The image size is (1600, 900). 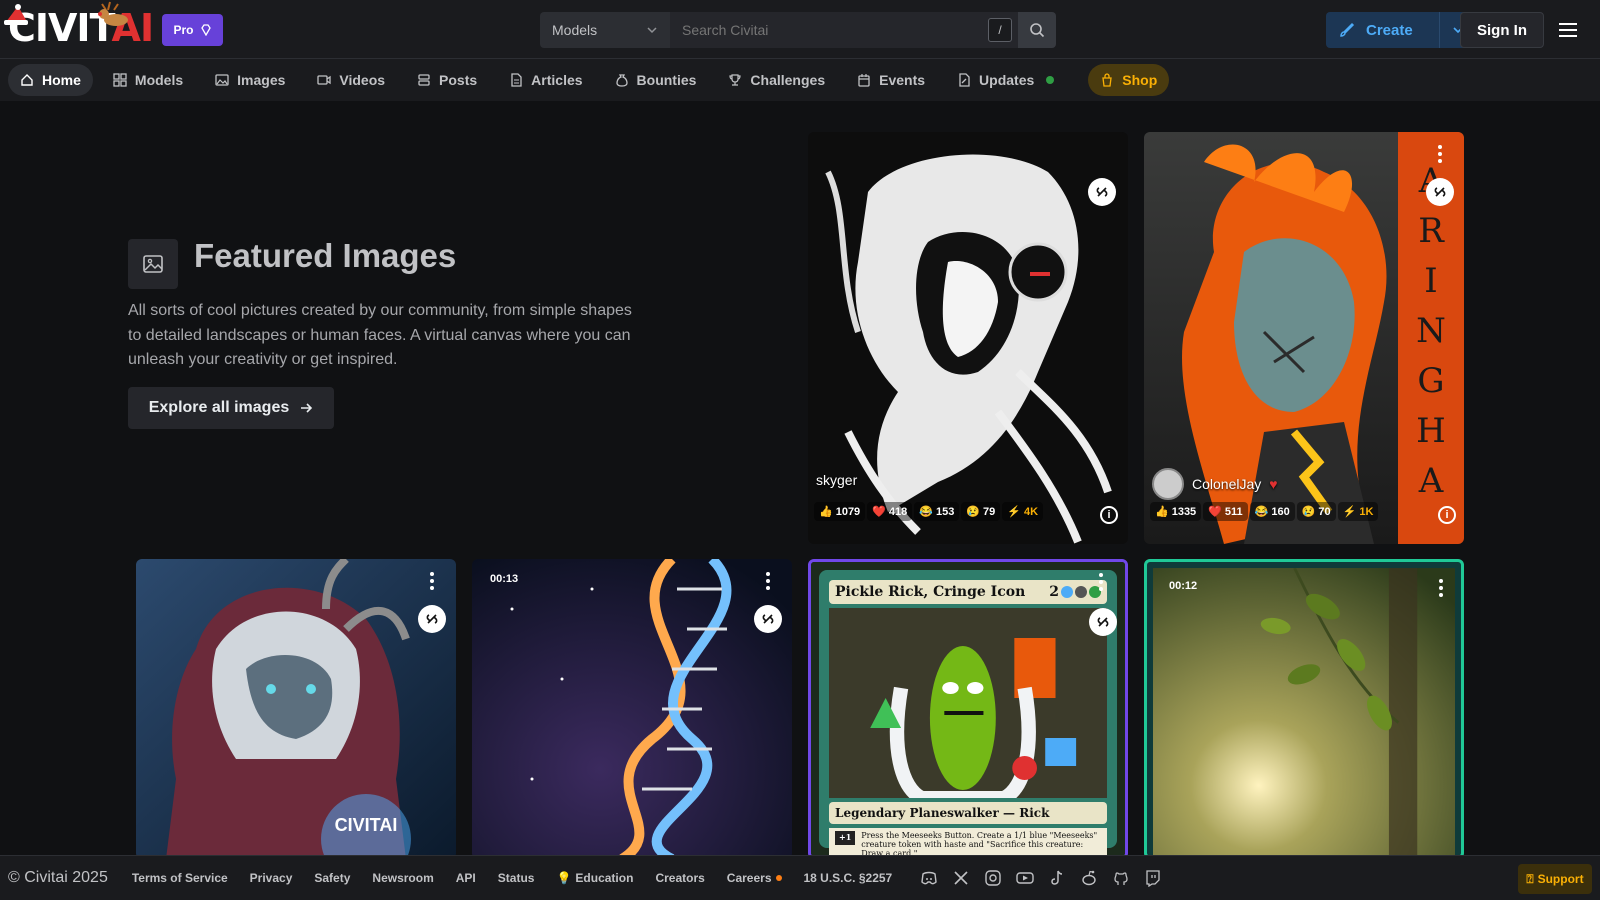 I want to click on nav-articles: Articles, so click(x=545, y=80).